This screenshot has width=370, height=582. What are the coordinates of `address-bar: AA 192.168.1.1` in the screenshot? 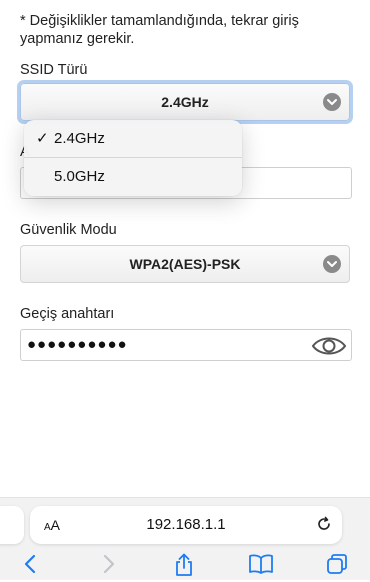 It's located at (186, 525).